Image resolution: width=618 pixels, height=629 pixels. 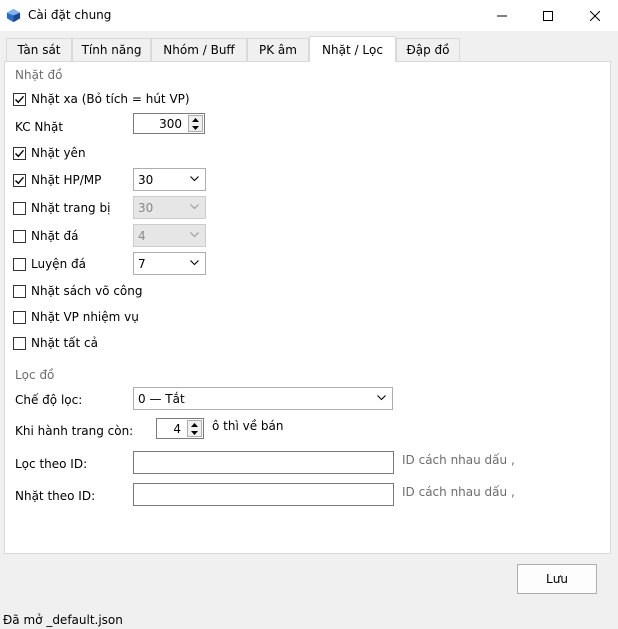 I want to click on status-bar: Đã mở _default.json, so click(x=309, y=619).